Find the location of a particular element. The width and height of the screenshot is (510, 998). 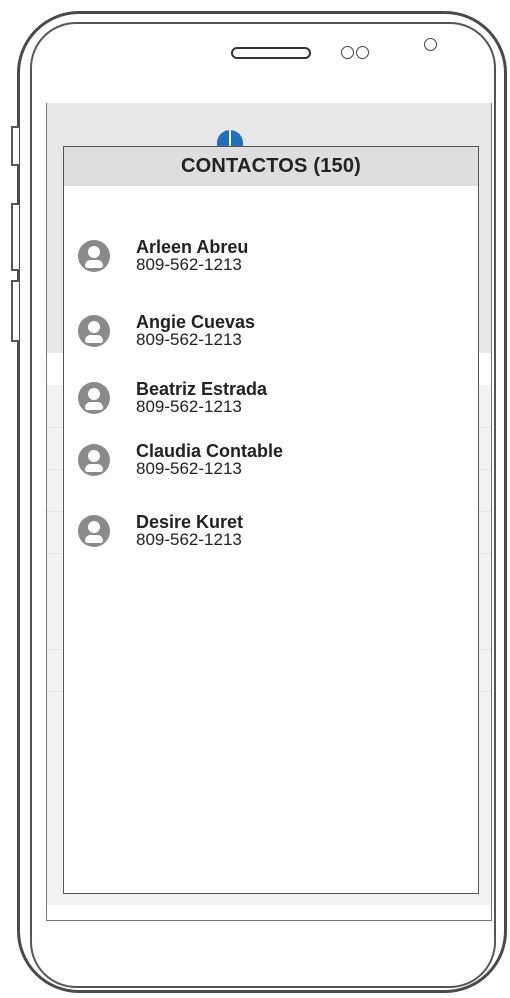

contact-item: Beatriz Estrada 809-562-1213 is located at coordinates (173, 397).